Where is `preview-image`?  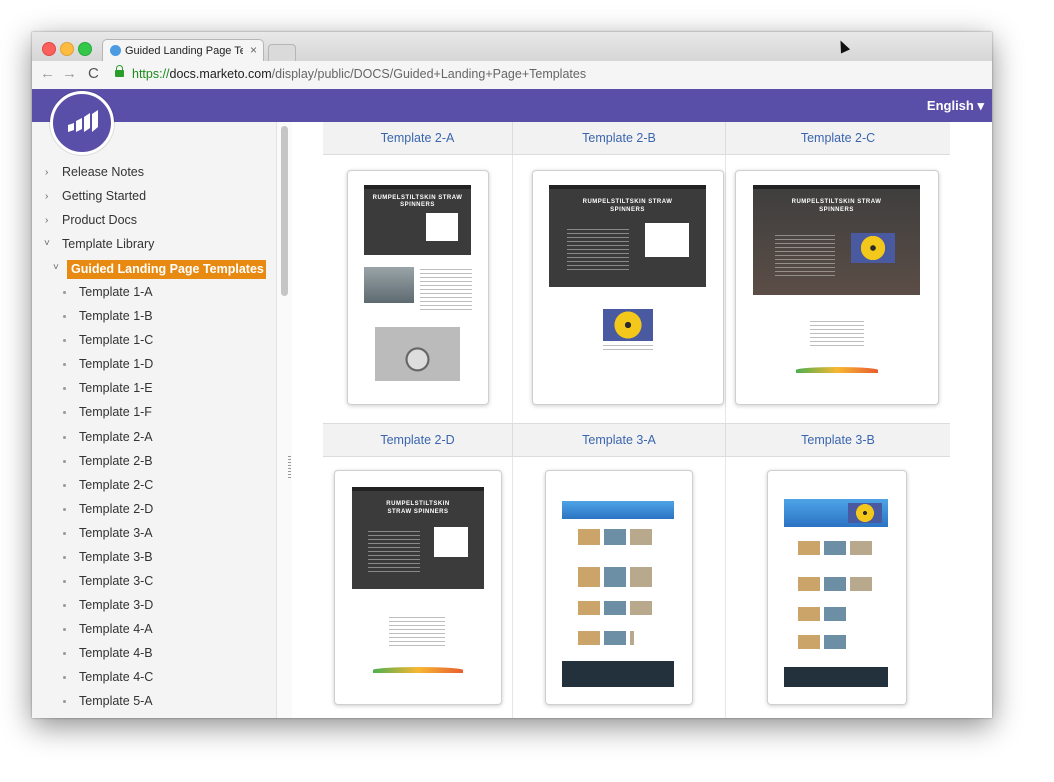 preview-image is located at coordinates (417, 354).